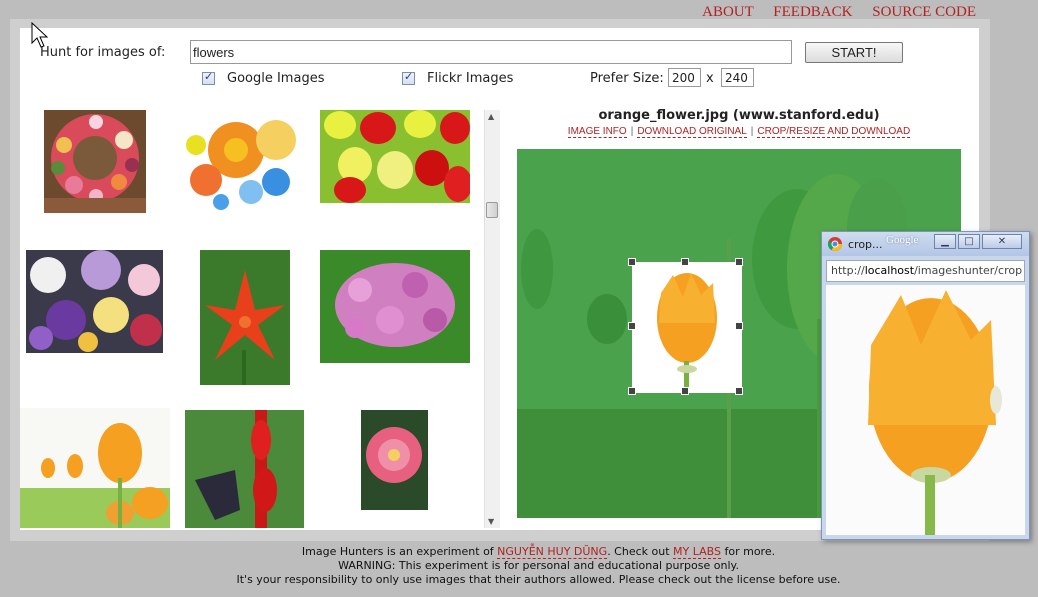  I want to click on url-host: localhost, so click(889, 270).